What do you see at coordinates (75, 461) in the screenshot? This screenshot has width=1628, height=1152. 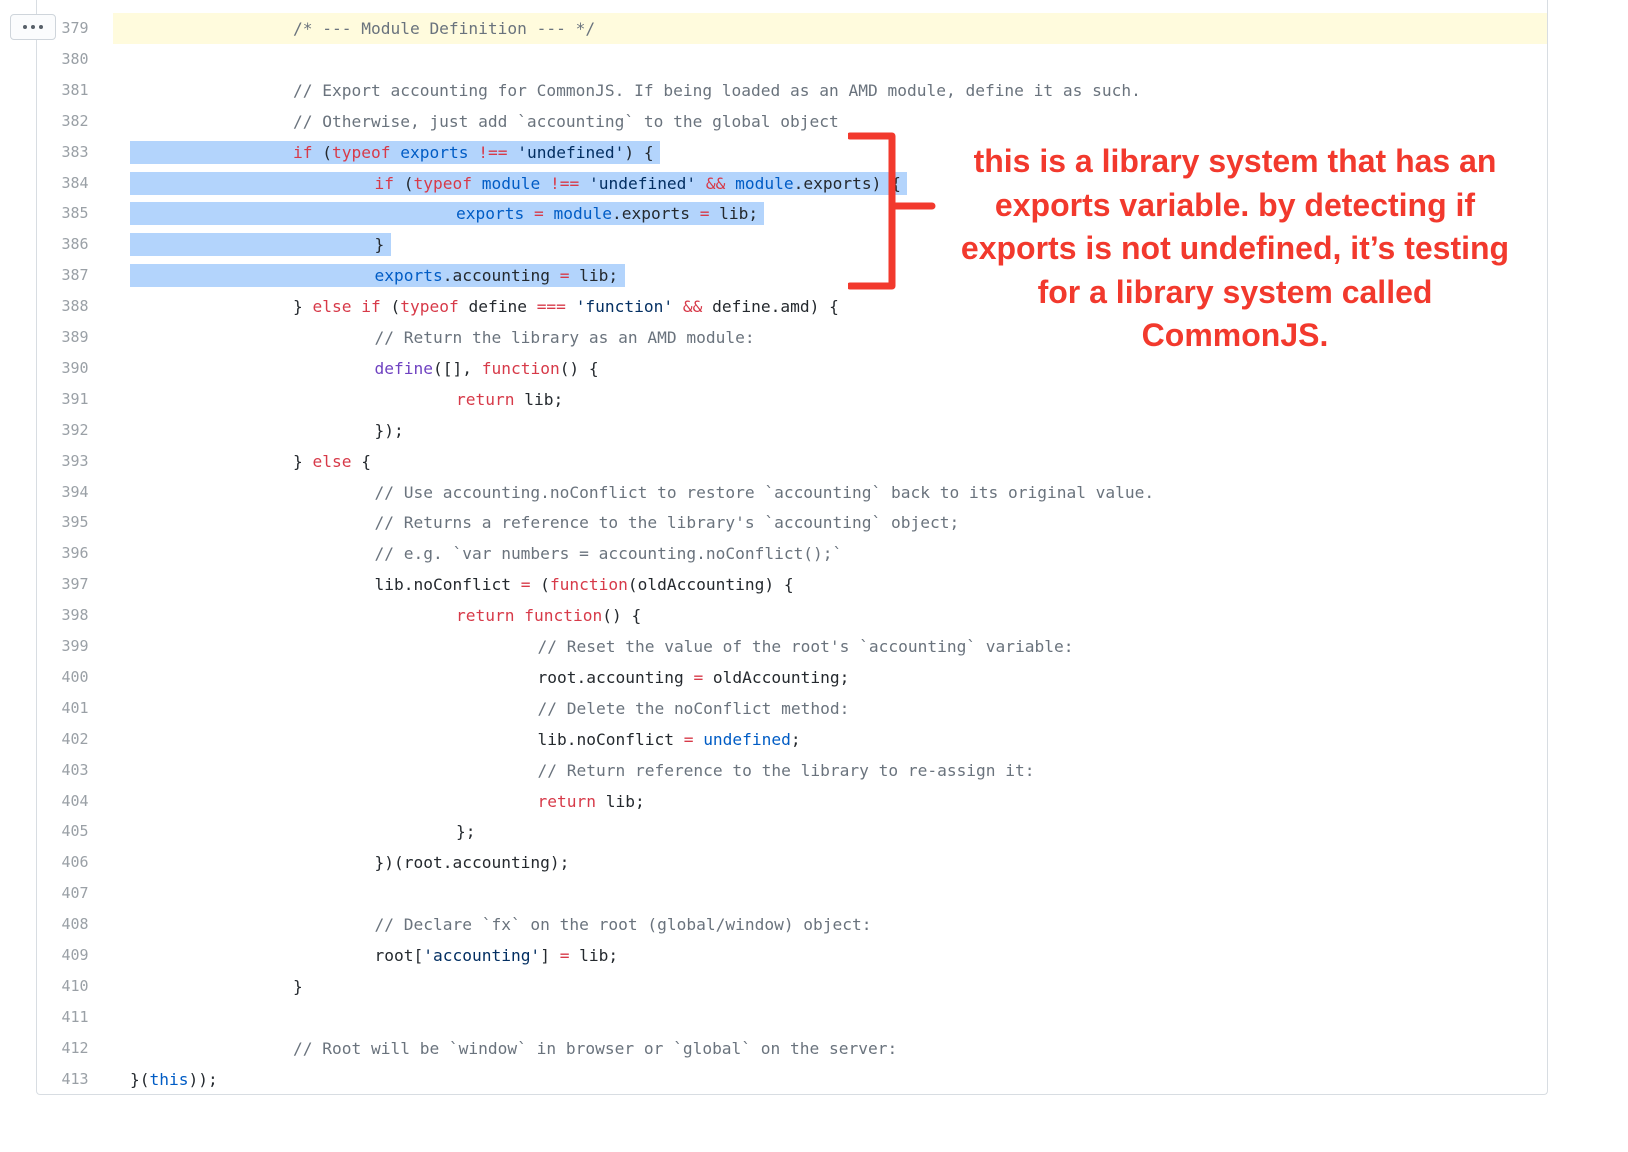 I see `line-number: 393` at bounding box center [75, 461].